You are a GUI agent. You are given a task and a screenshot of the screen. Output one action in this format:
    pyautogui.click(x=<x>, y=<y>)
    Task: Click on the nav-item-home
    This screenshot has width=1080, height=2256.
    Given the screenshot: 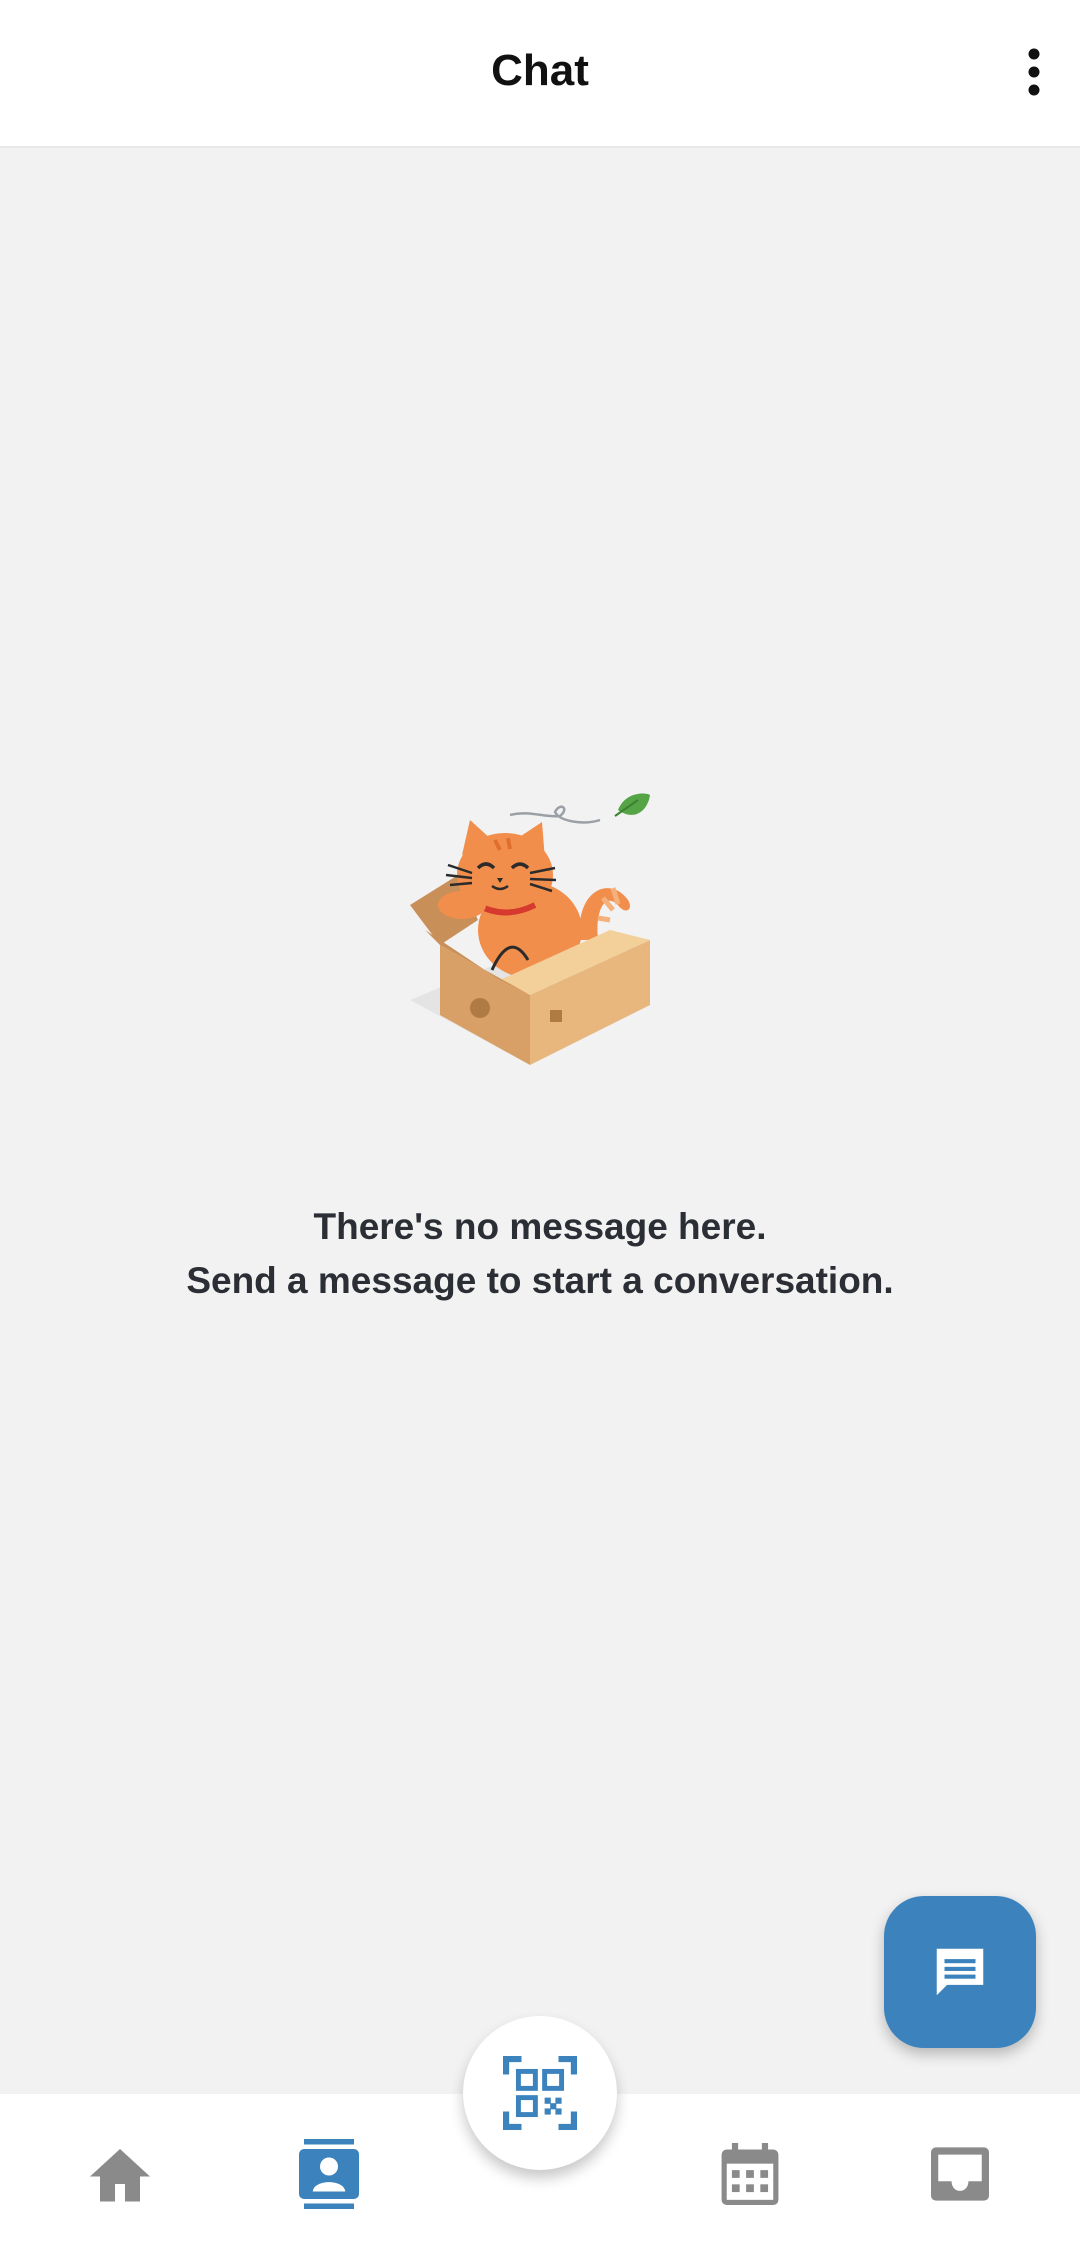 What is the action you would take?
    pyautogui.click(x=120, y=2174)
    